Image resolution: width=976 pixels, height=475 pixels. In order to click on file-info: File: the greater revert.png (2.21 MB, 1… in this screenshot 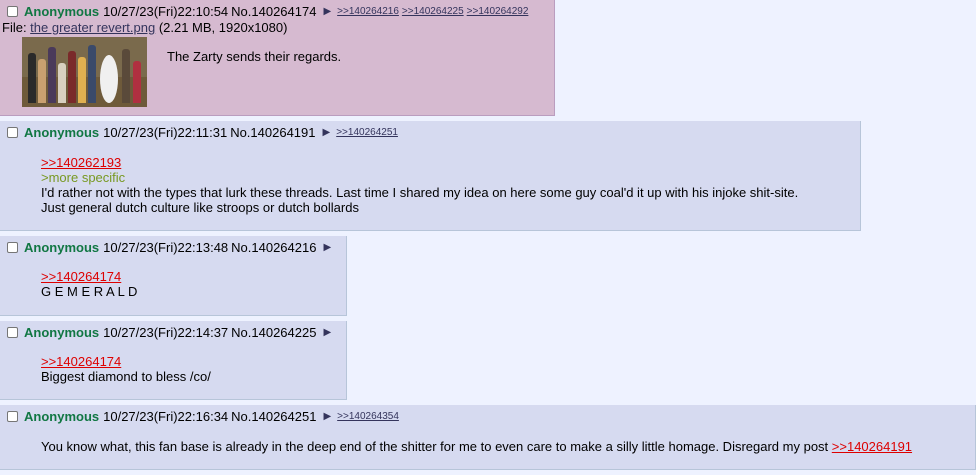, I will do `click(144, 27)`.